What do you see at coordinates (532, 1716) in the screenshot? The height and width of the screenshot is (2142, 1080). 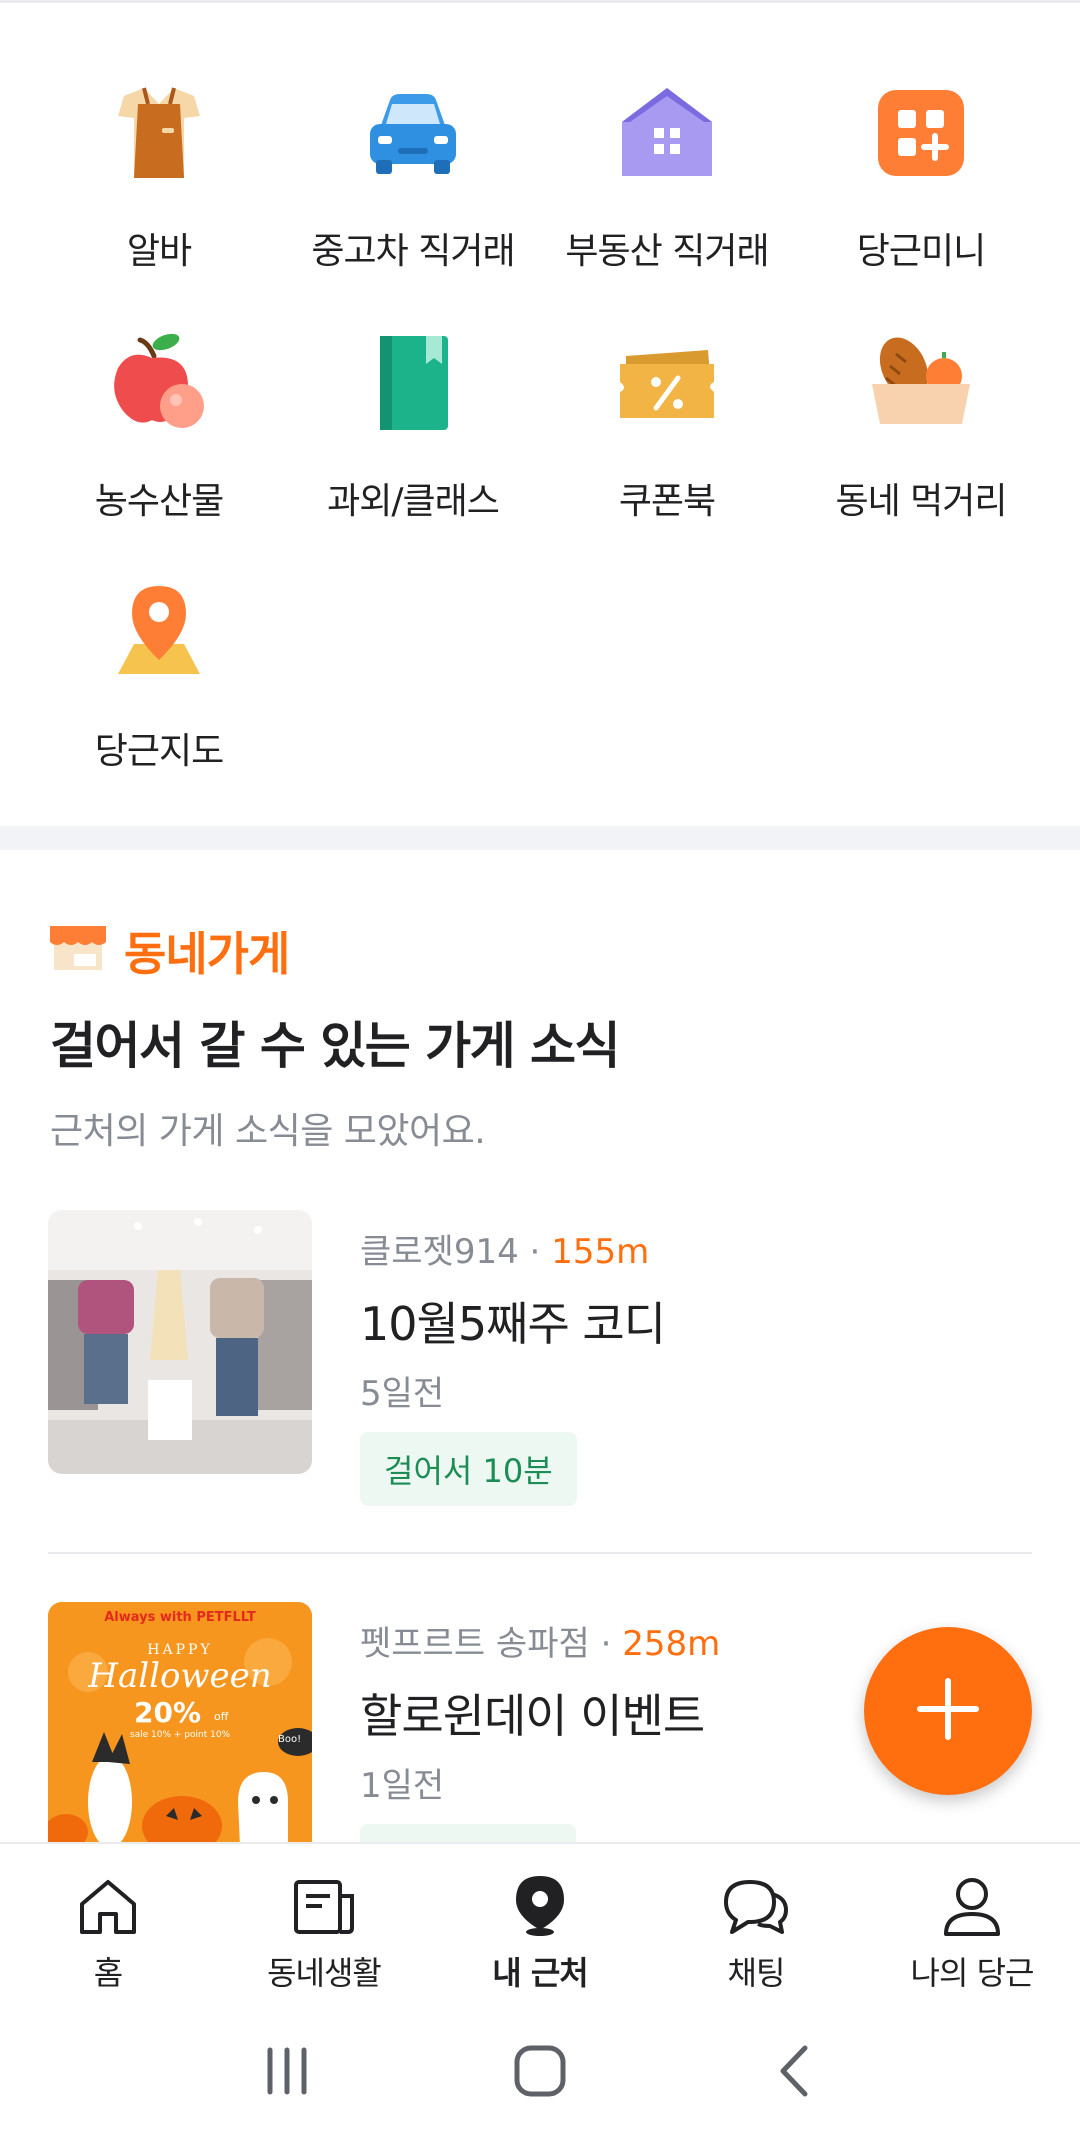 I see `post-title: 할로윈데이 이벤트` at bounding box center [532, 1716].